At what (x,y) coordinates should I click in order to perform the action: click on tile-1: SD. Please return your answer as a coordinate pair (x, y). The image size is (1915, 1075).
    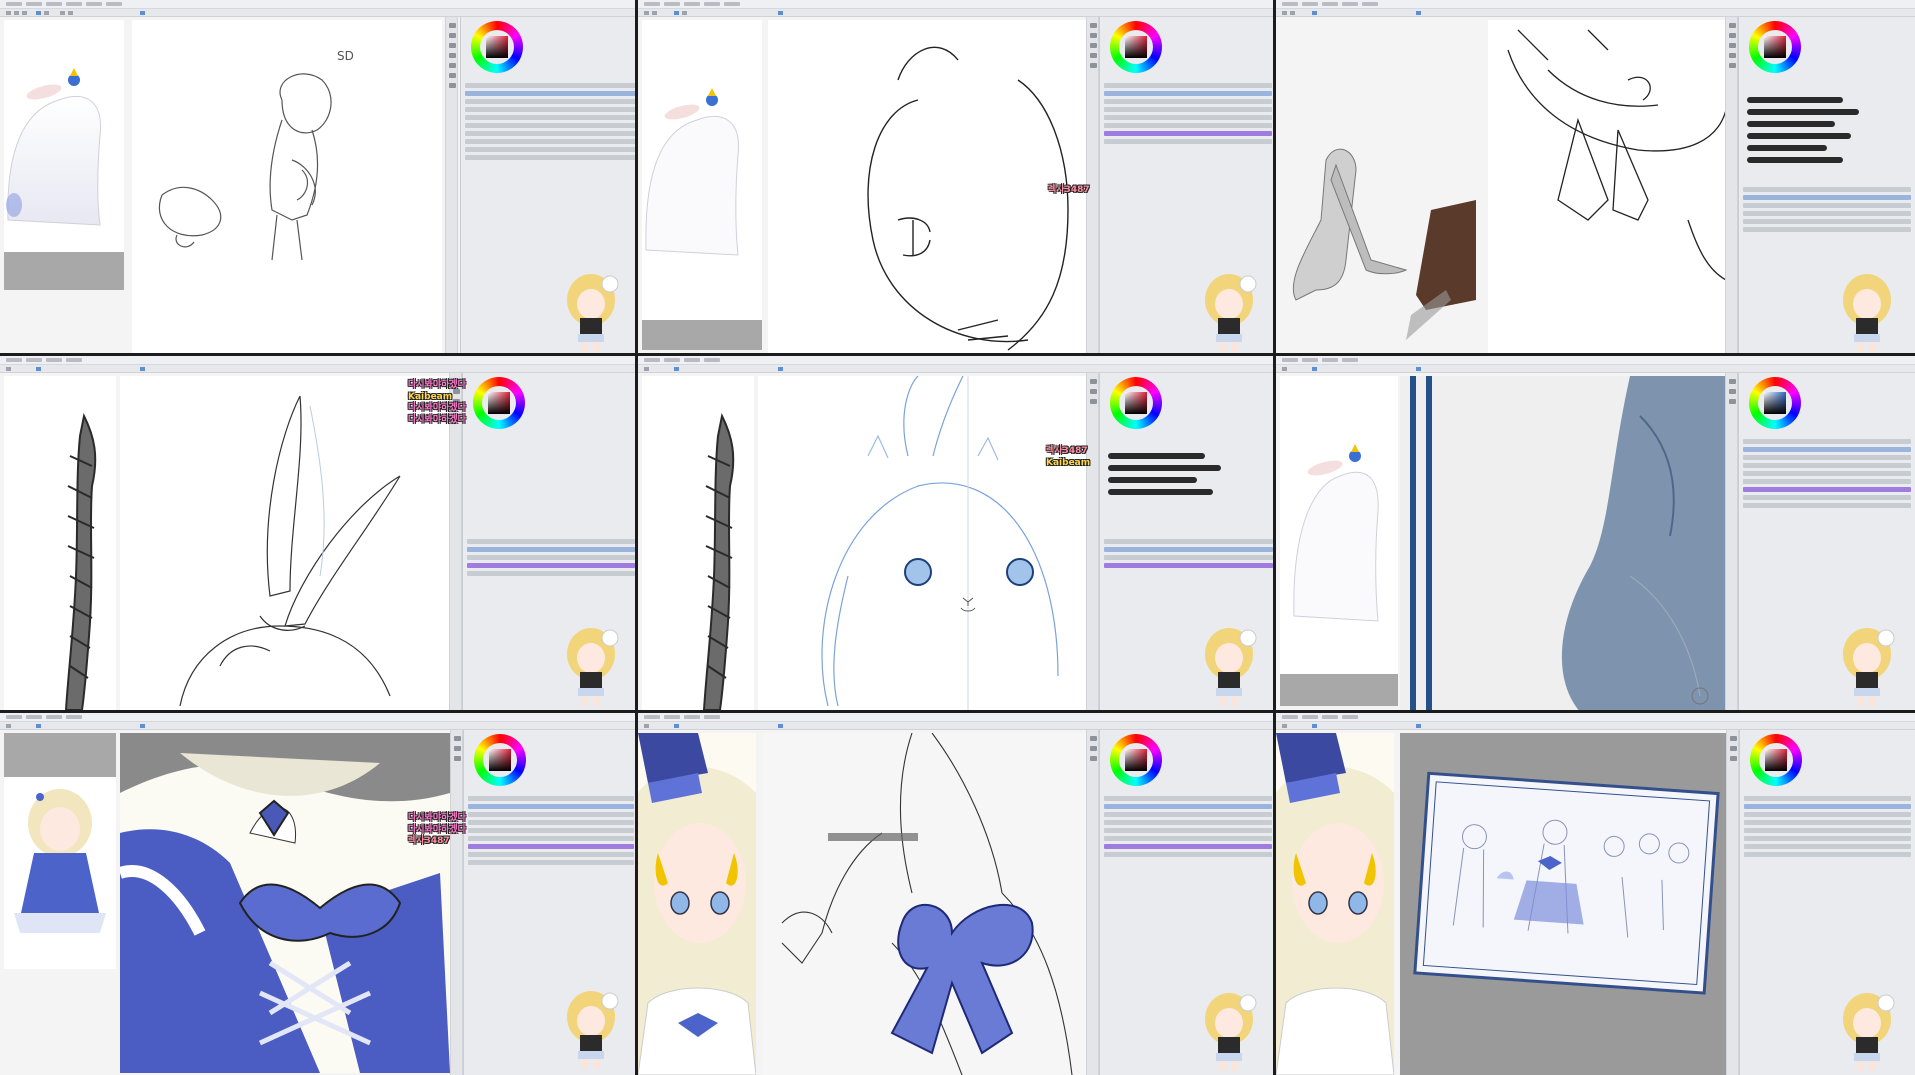
    Looking at the image, I should click on (319, 178).